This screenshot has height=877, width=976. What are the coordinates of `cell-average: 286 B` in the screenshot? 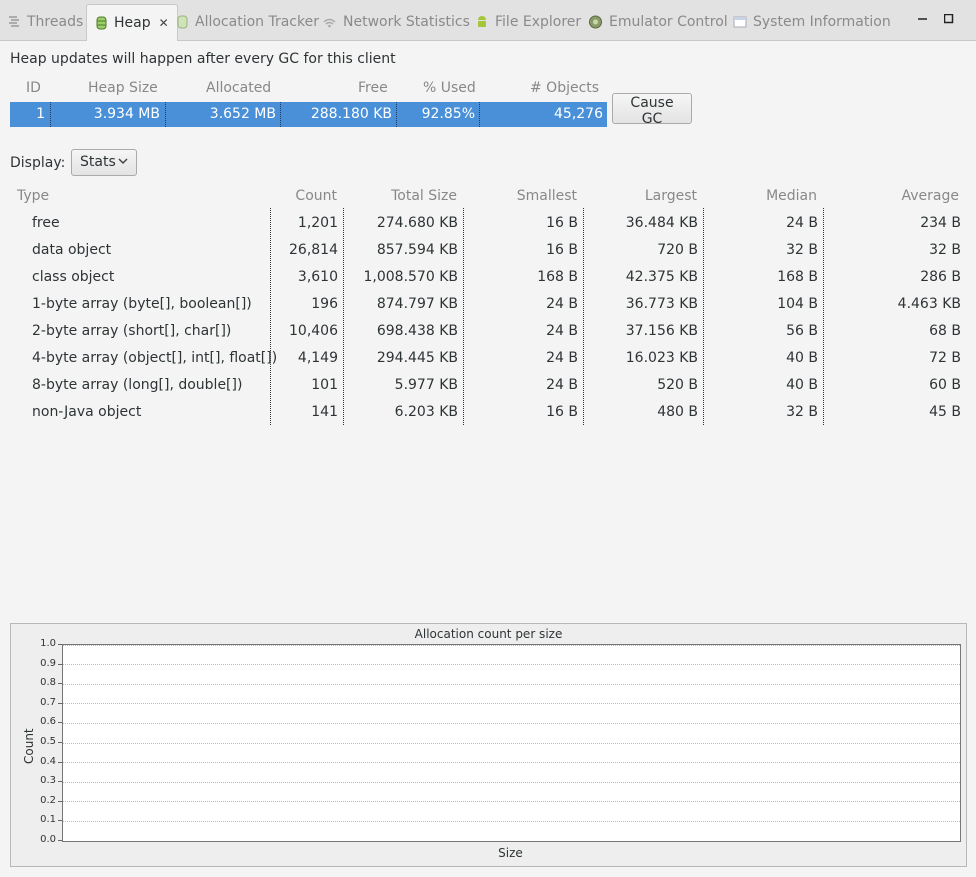 It's located at (940, 277).